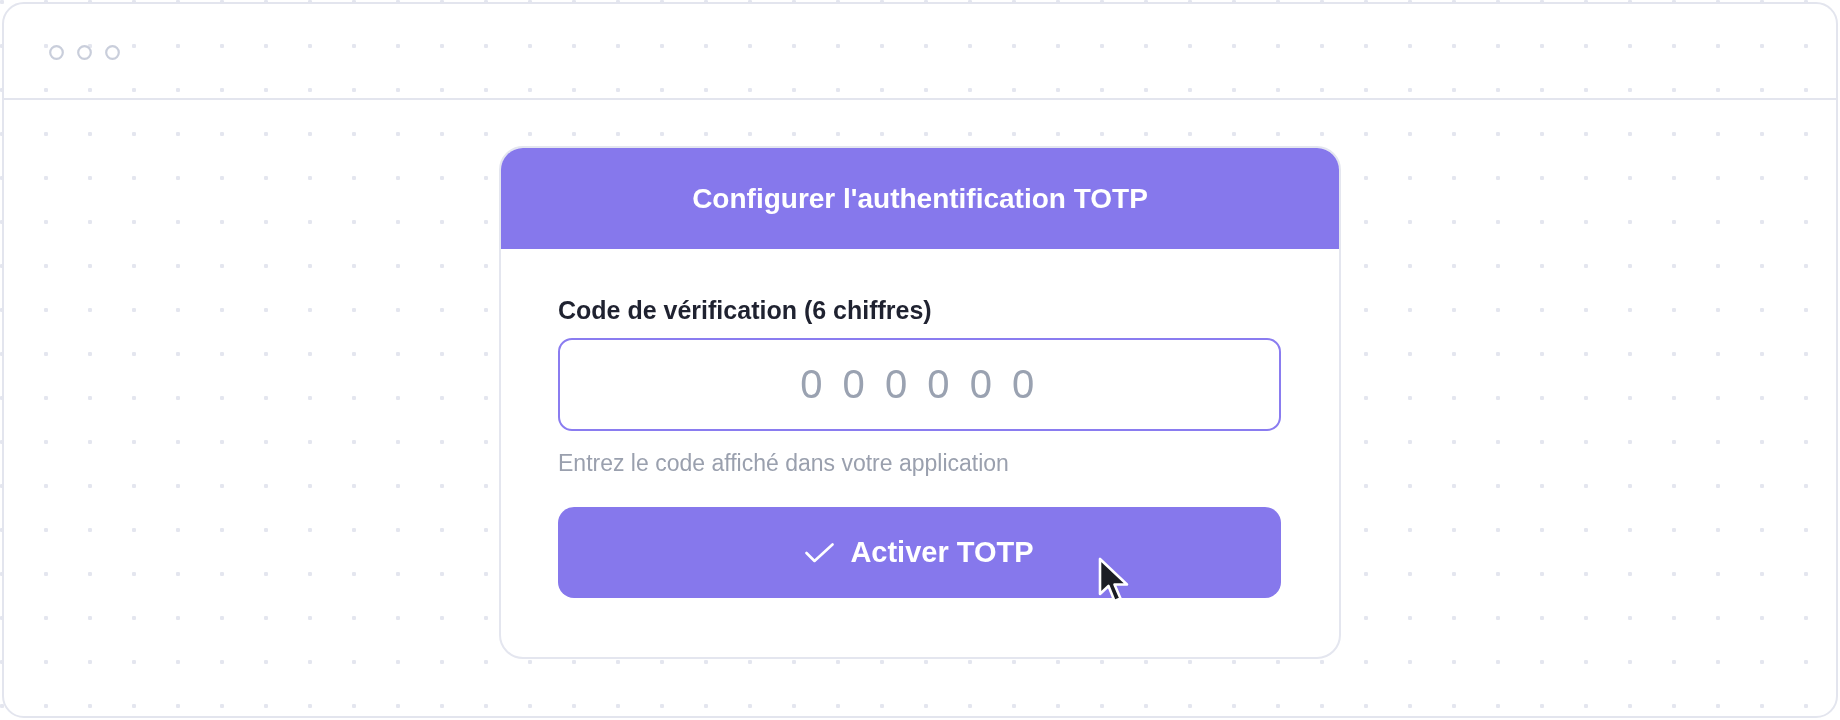 This screenshot has height=720, width=1840. Describe the element at coordinates (820, 552) in the screenshot. I see `check-icon` at that location.